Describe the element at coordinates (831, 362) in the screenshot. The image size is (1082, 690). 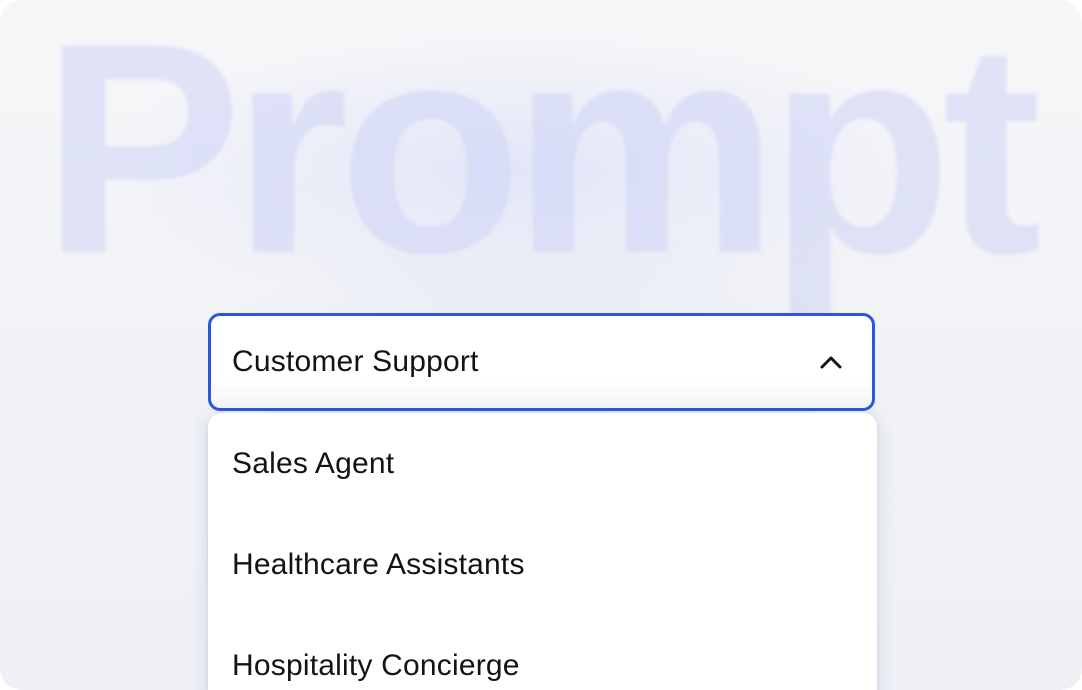
I see `chevron-up-icon` at that location.